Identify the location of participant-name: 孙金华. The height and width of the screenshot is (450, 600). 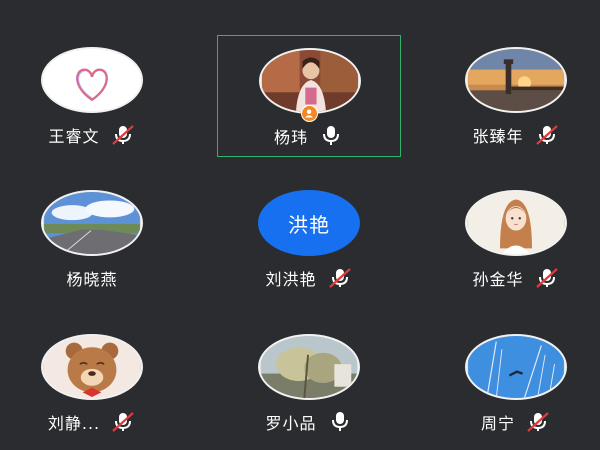
(498, 279).